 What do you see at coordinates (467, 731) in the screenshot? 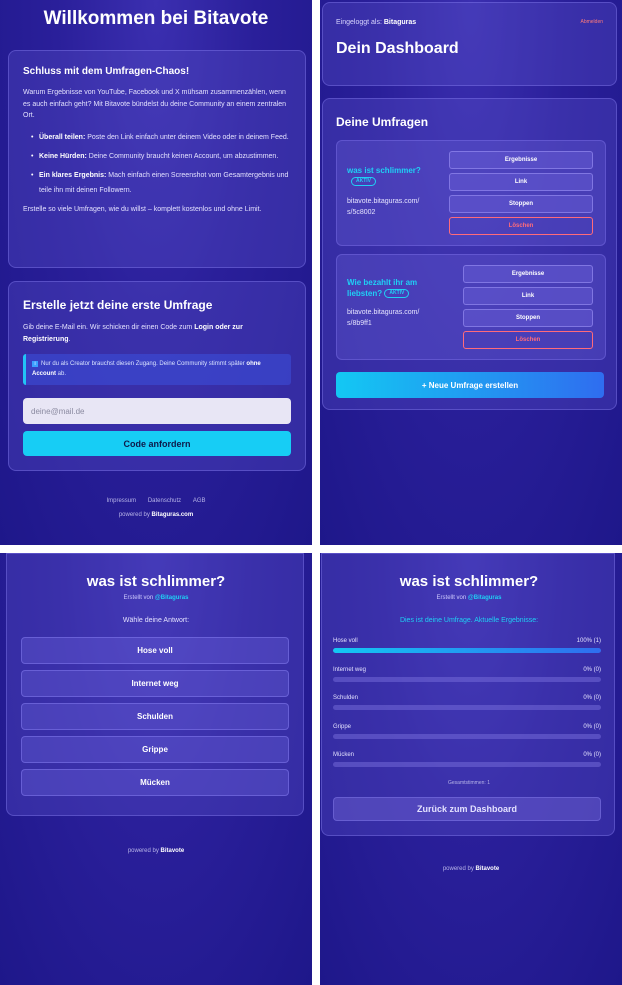
I see `result-row: Grippe 0% (0)` at bounding box center [467, 731].